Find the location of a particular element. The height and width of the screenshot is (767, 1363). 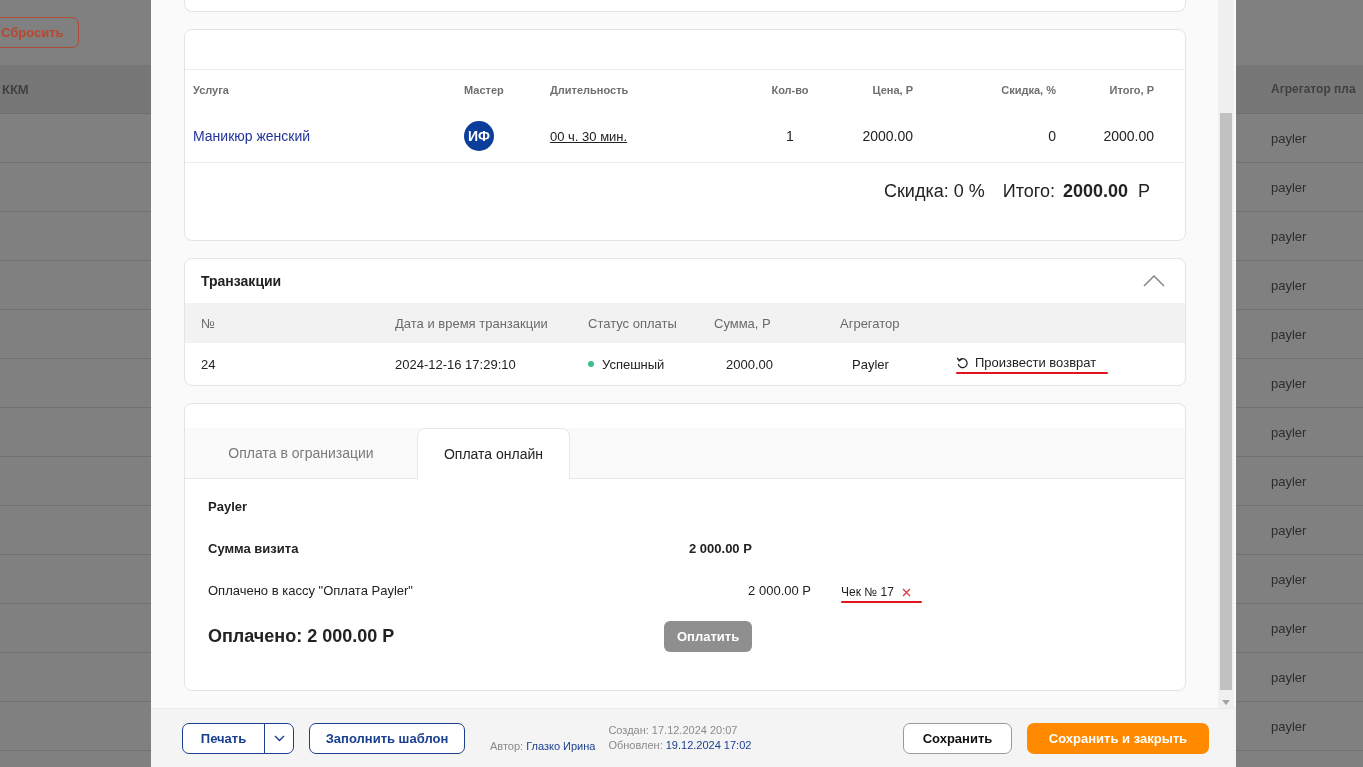

updated-date: 19.12.2024 17:02 is located at coordinates (708, 745).